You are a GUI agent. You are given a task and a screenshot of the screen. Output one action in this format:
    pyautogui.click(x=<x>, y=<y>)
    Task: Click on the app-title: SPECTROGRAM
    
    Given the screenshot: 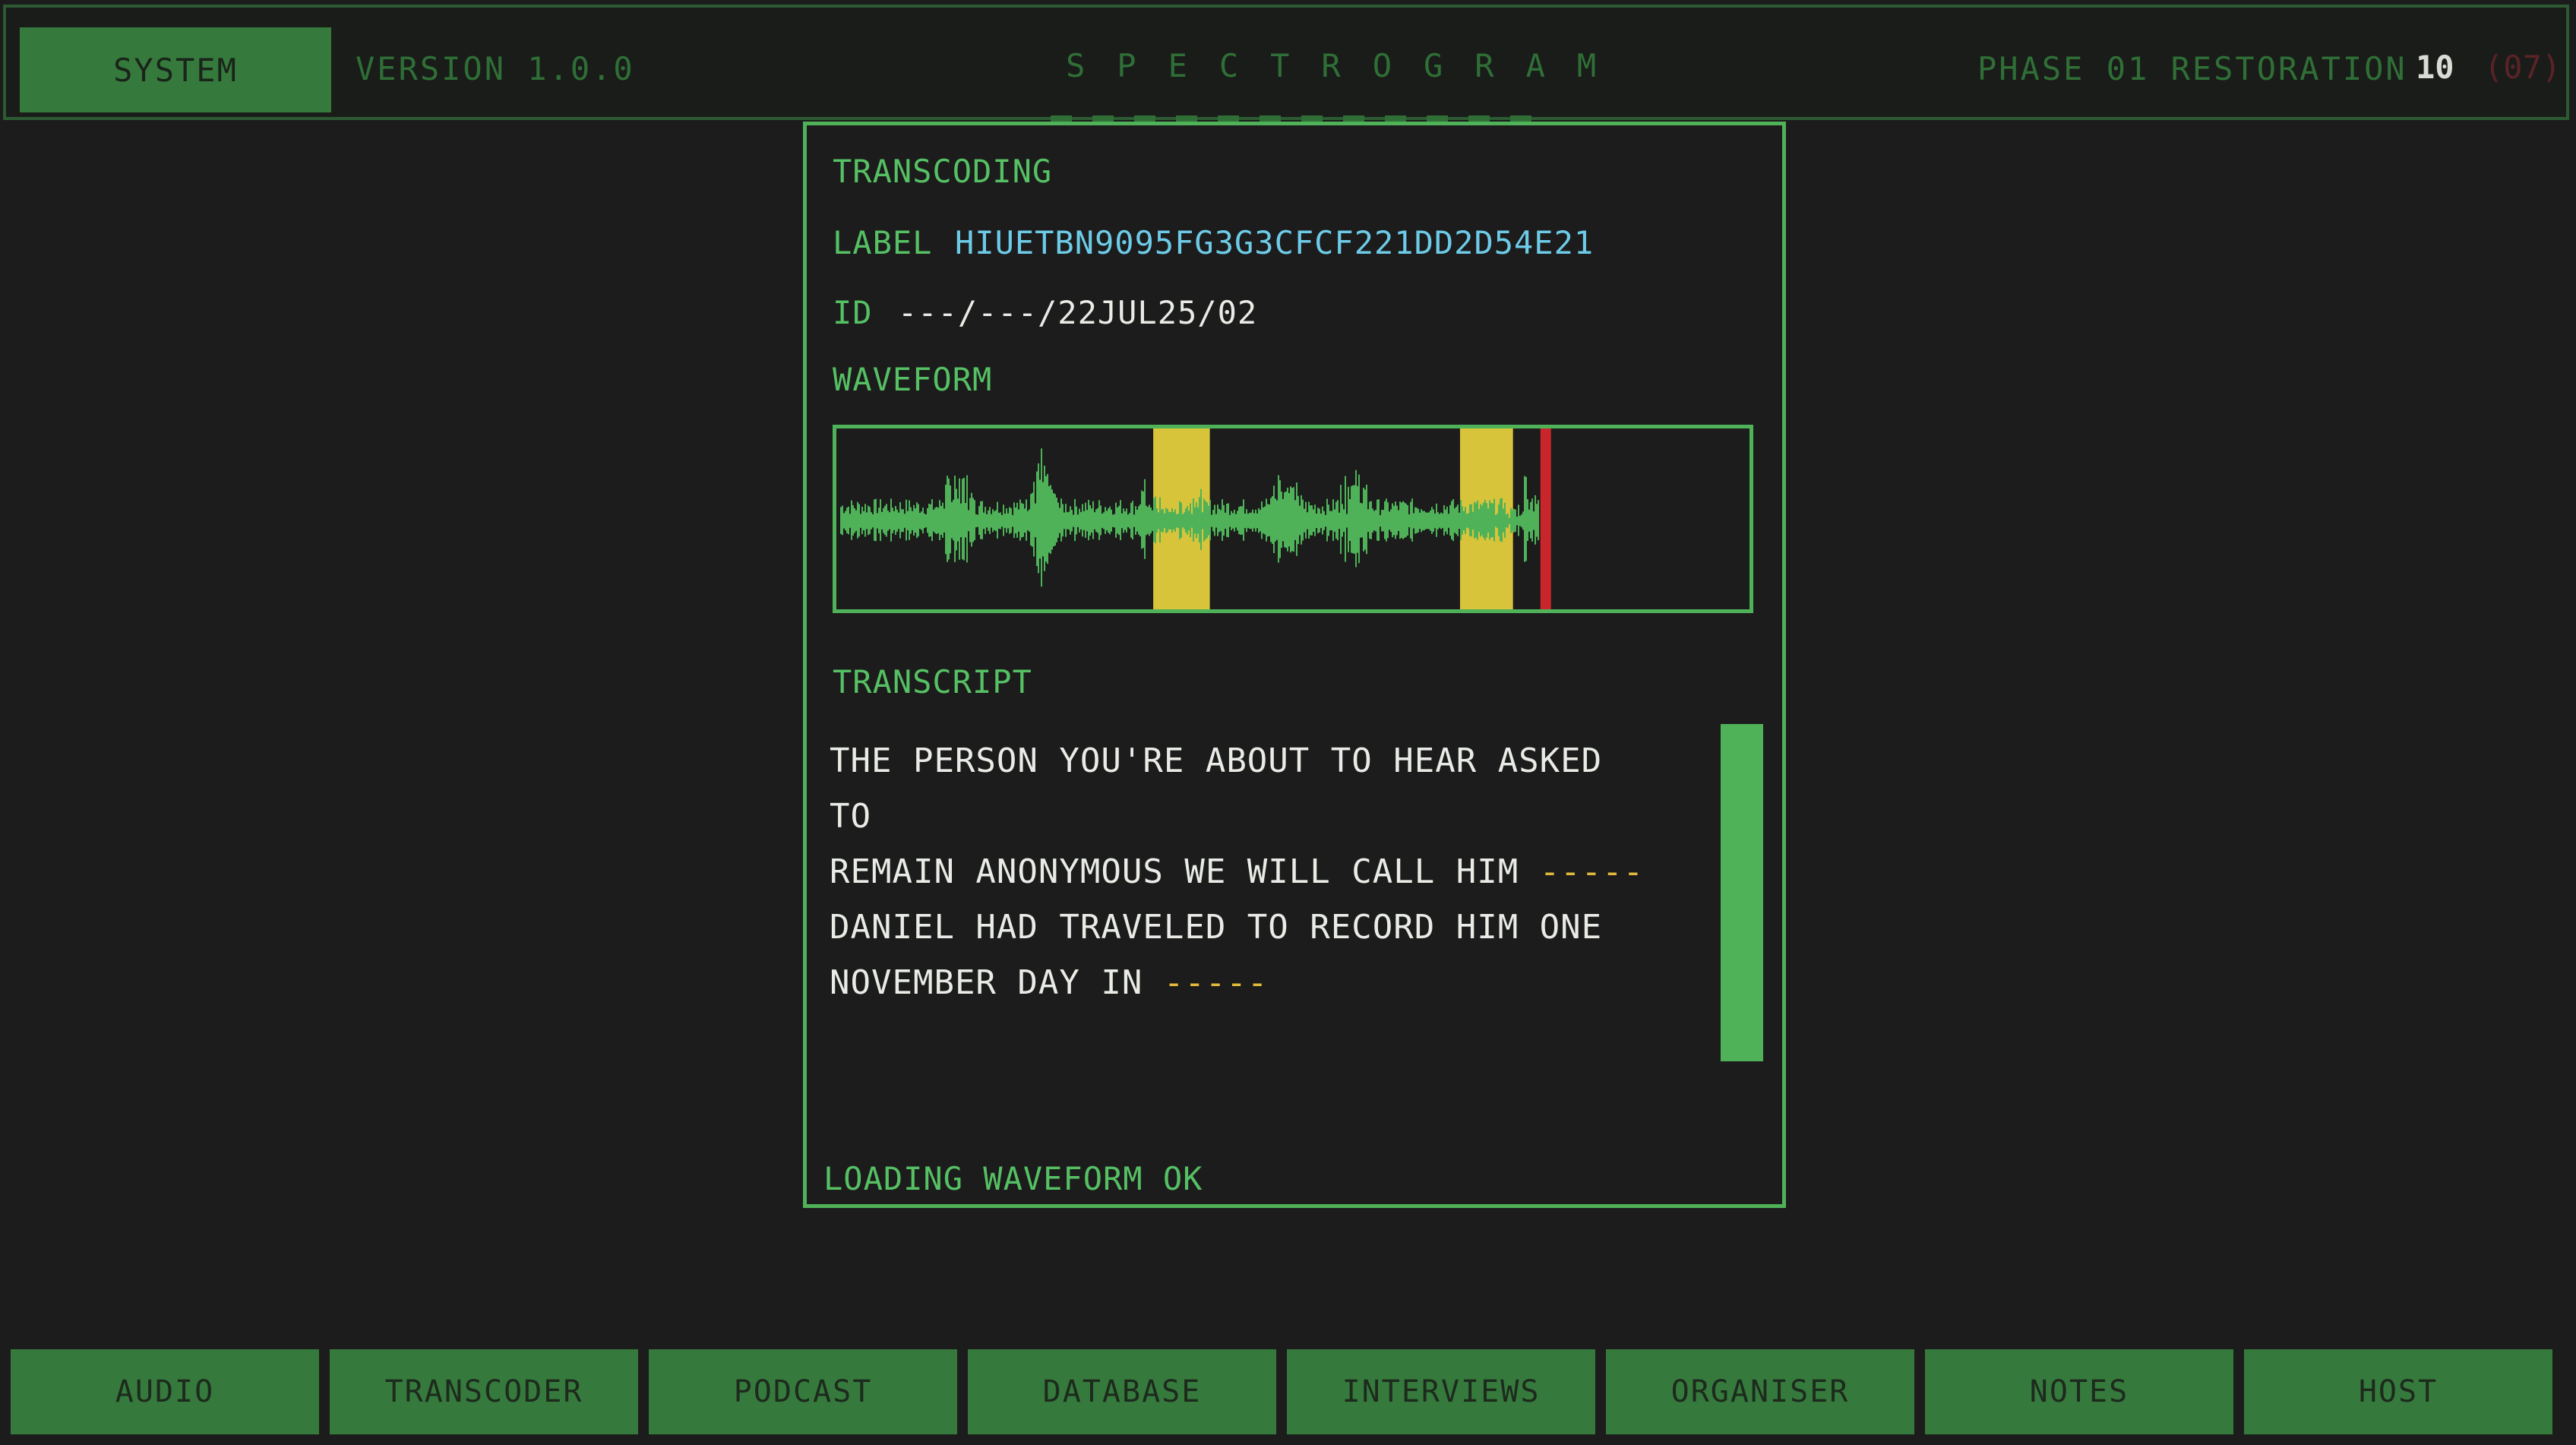 What is the action you would take?
    pyautogui.click(x=1347, y=65)
    